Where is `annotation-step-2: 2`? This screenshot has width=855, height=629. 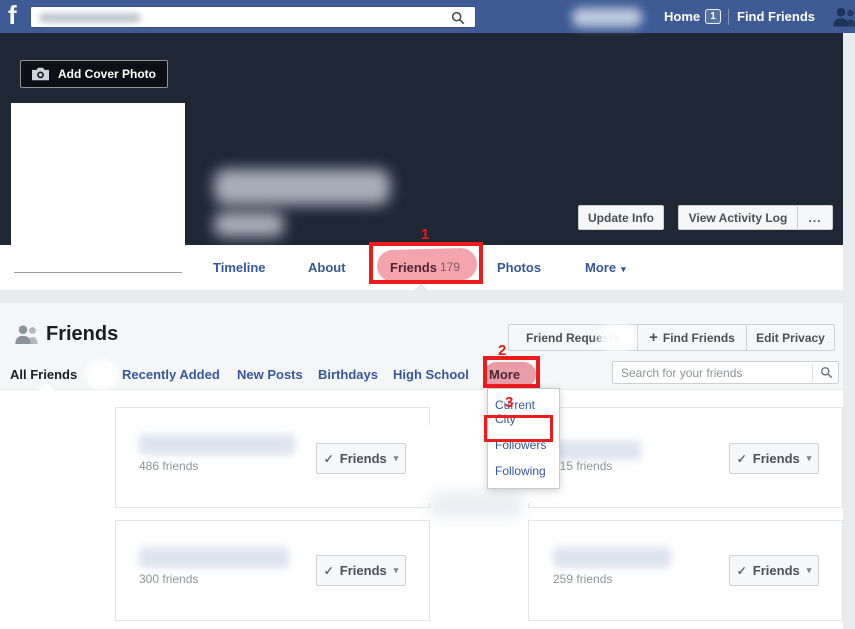 annotation-step-2: 2 is located at coordinates (502, 350).